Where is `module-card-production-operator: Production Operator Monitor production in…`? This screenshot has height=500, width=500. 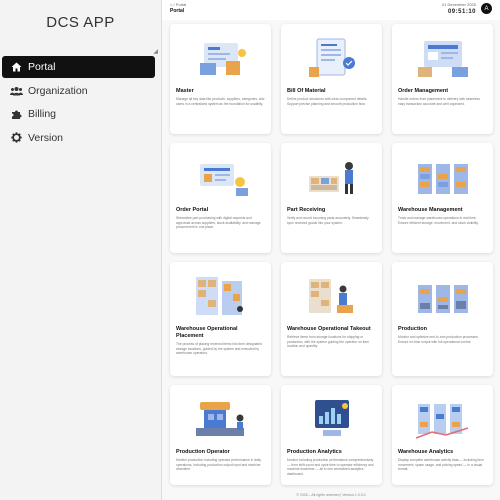
module-card-production-operator: Production Operator Monitor production in… is located at coordinates (220, 435).